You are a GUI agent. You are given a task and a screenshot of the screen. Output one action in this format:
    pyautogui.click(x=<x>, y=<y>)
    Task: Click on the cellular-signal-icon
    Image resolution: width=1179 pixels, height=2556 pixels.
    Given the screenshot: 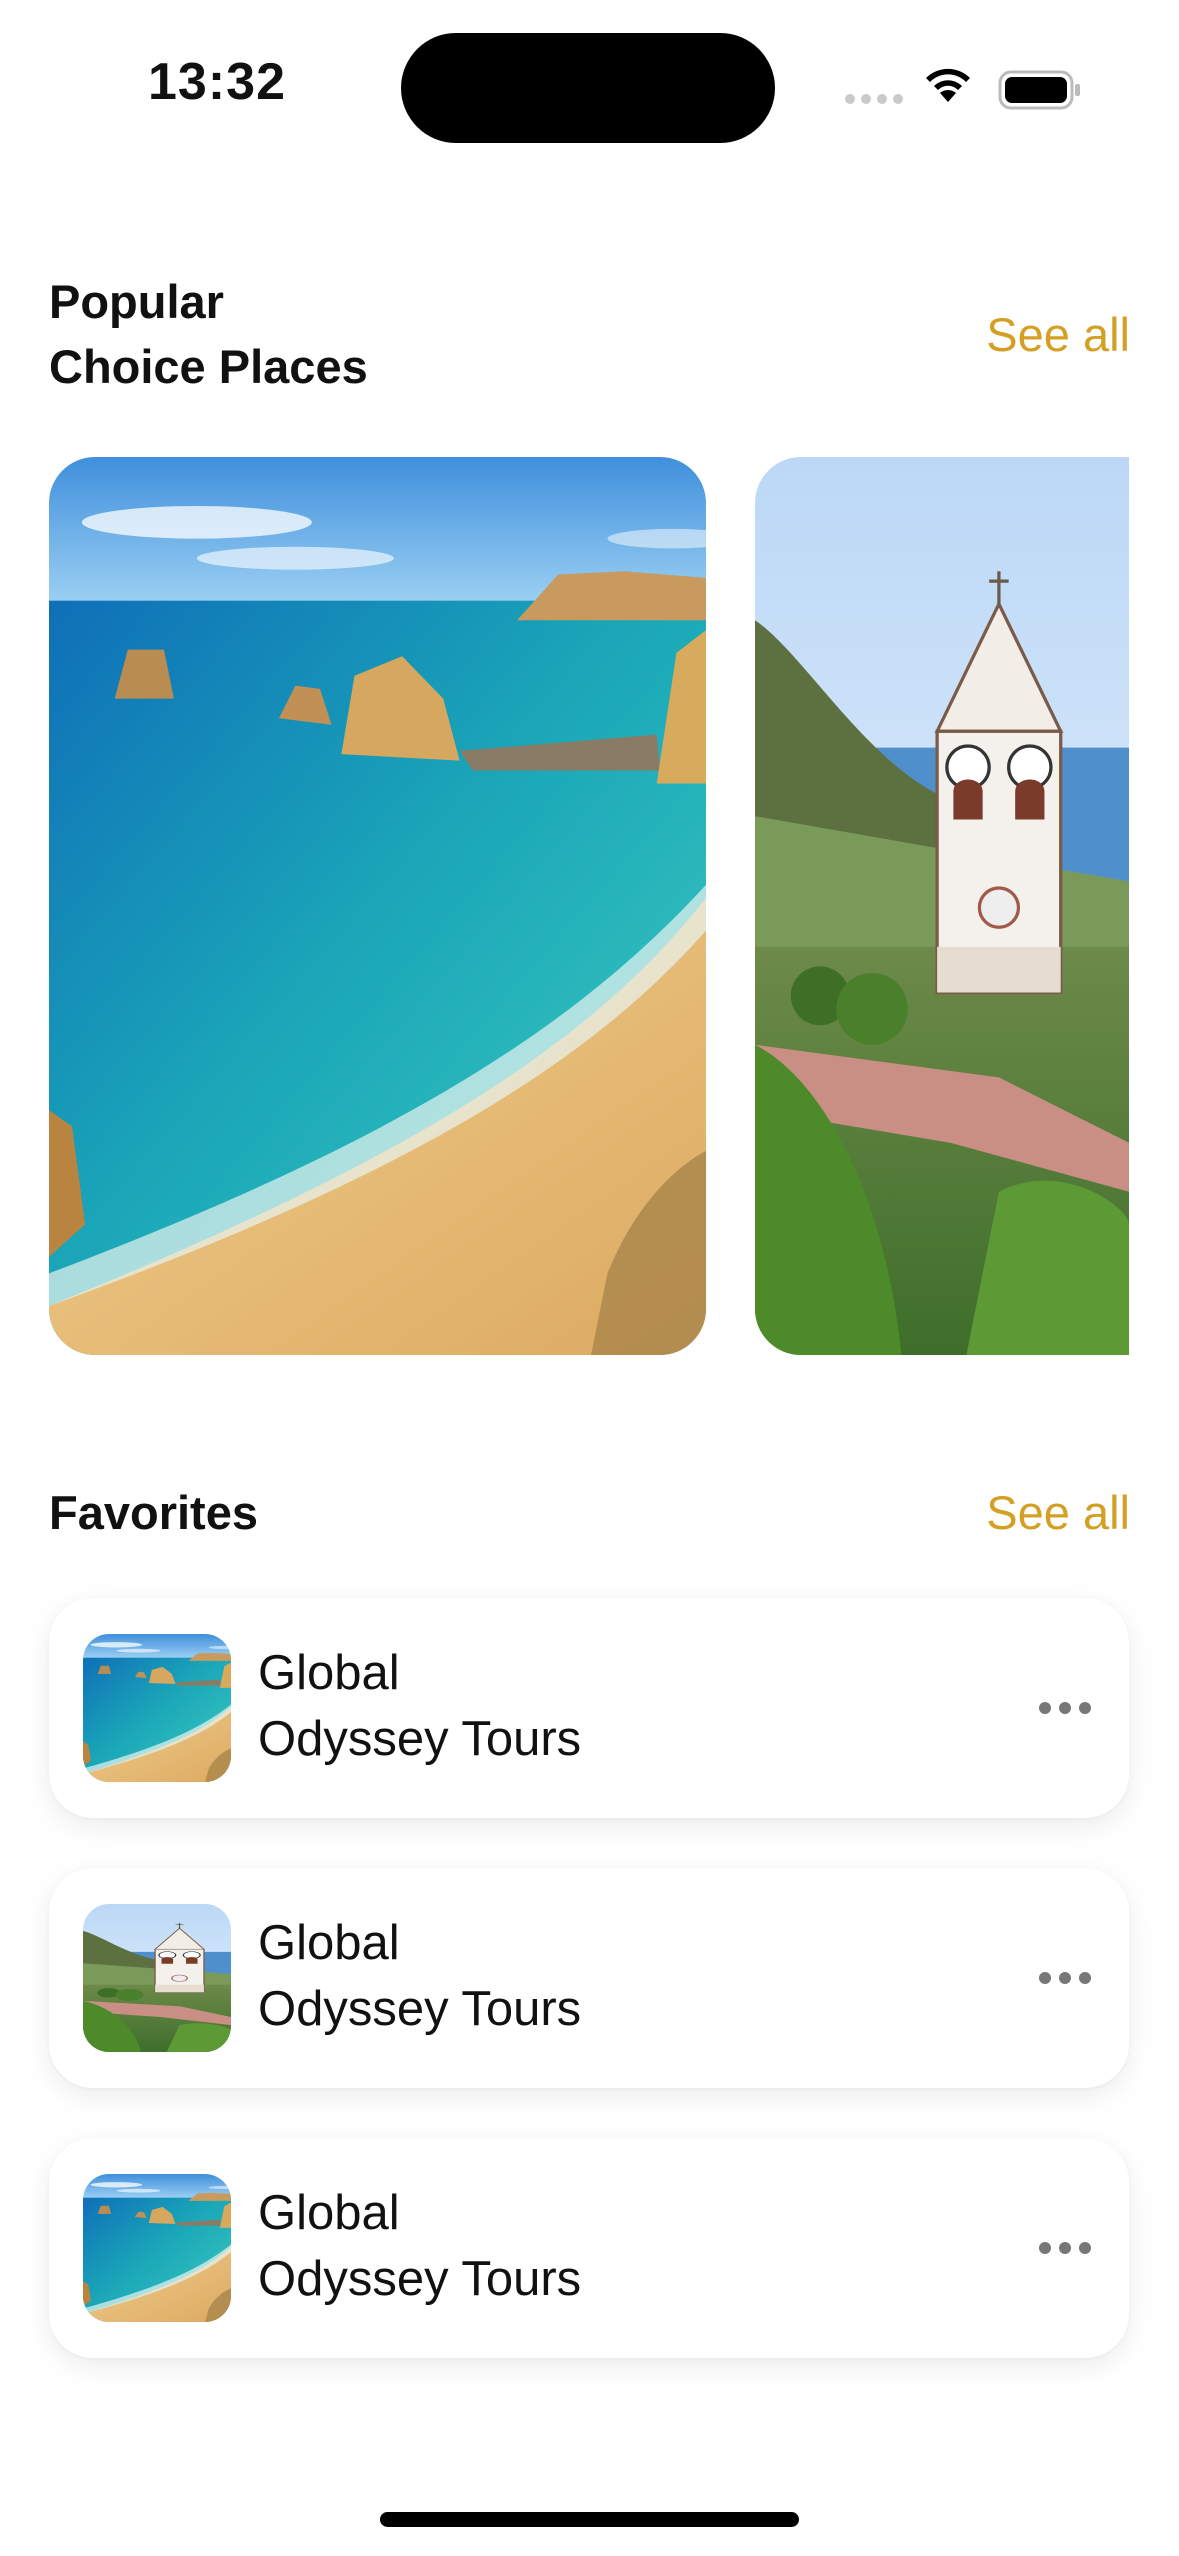 What is the action you would take?
    pyautogui.click(x=875, y=99)
    